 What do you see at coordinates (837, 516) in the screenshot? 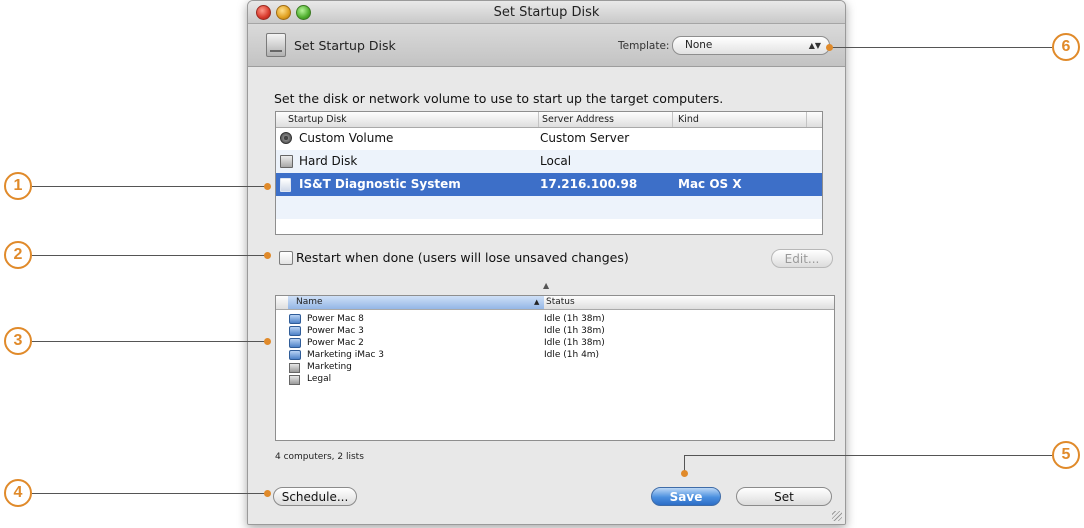
I see `resize-grip-icon` at bounding box center [837, 516].